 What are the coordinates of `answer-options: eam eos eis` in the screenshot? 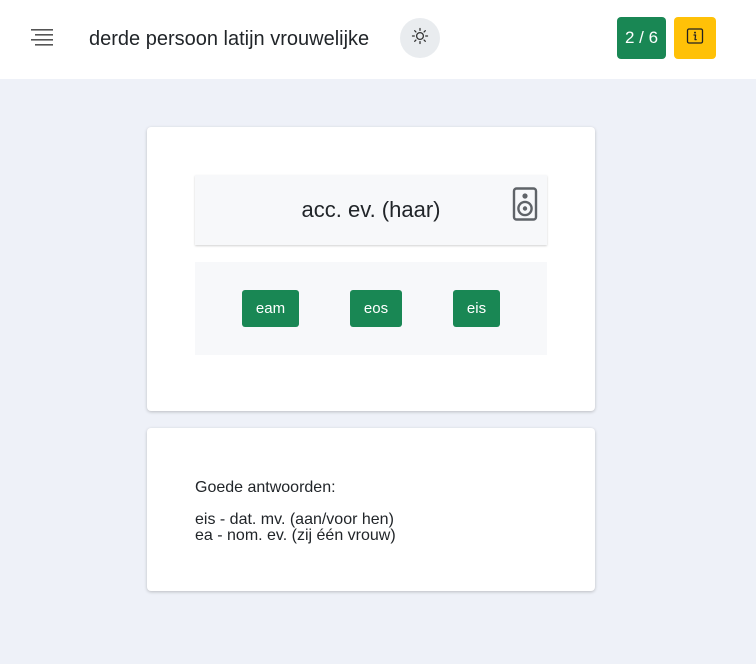 It's located at (371, 308).